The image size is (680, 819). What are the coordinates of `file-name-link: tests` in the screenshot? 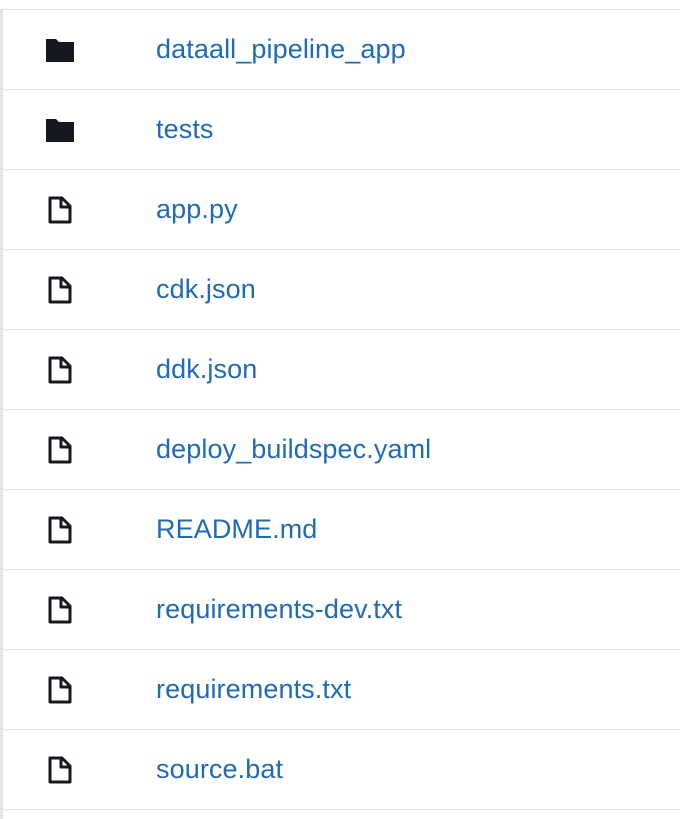 It's located at (185, 129).